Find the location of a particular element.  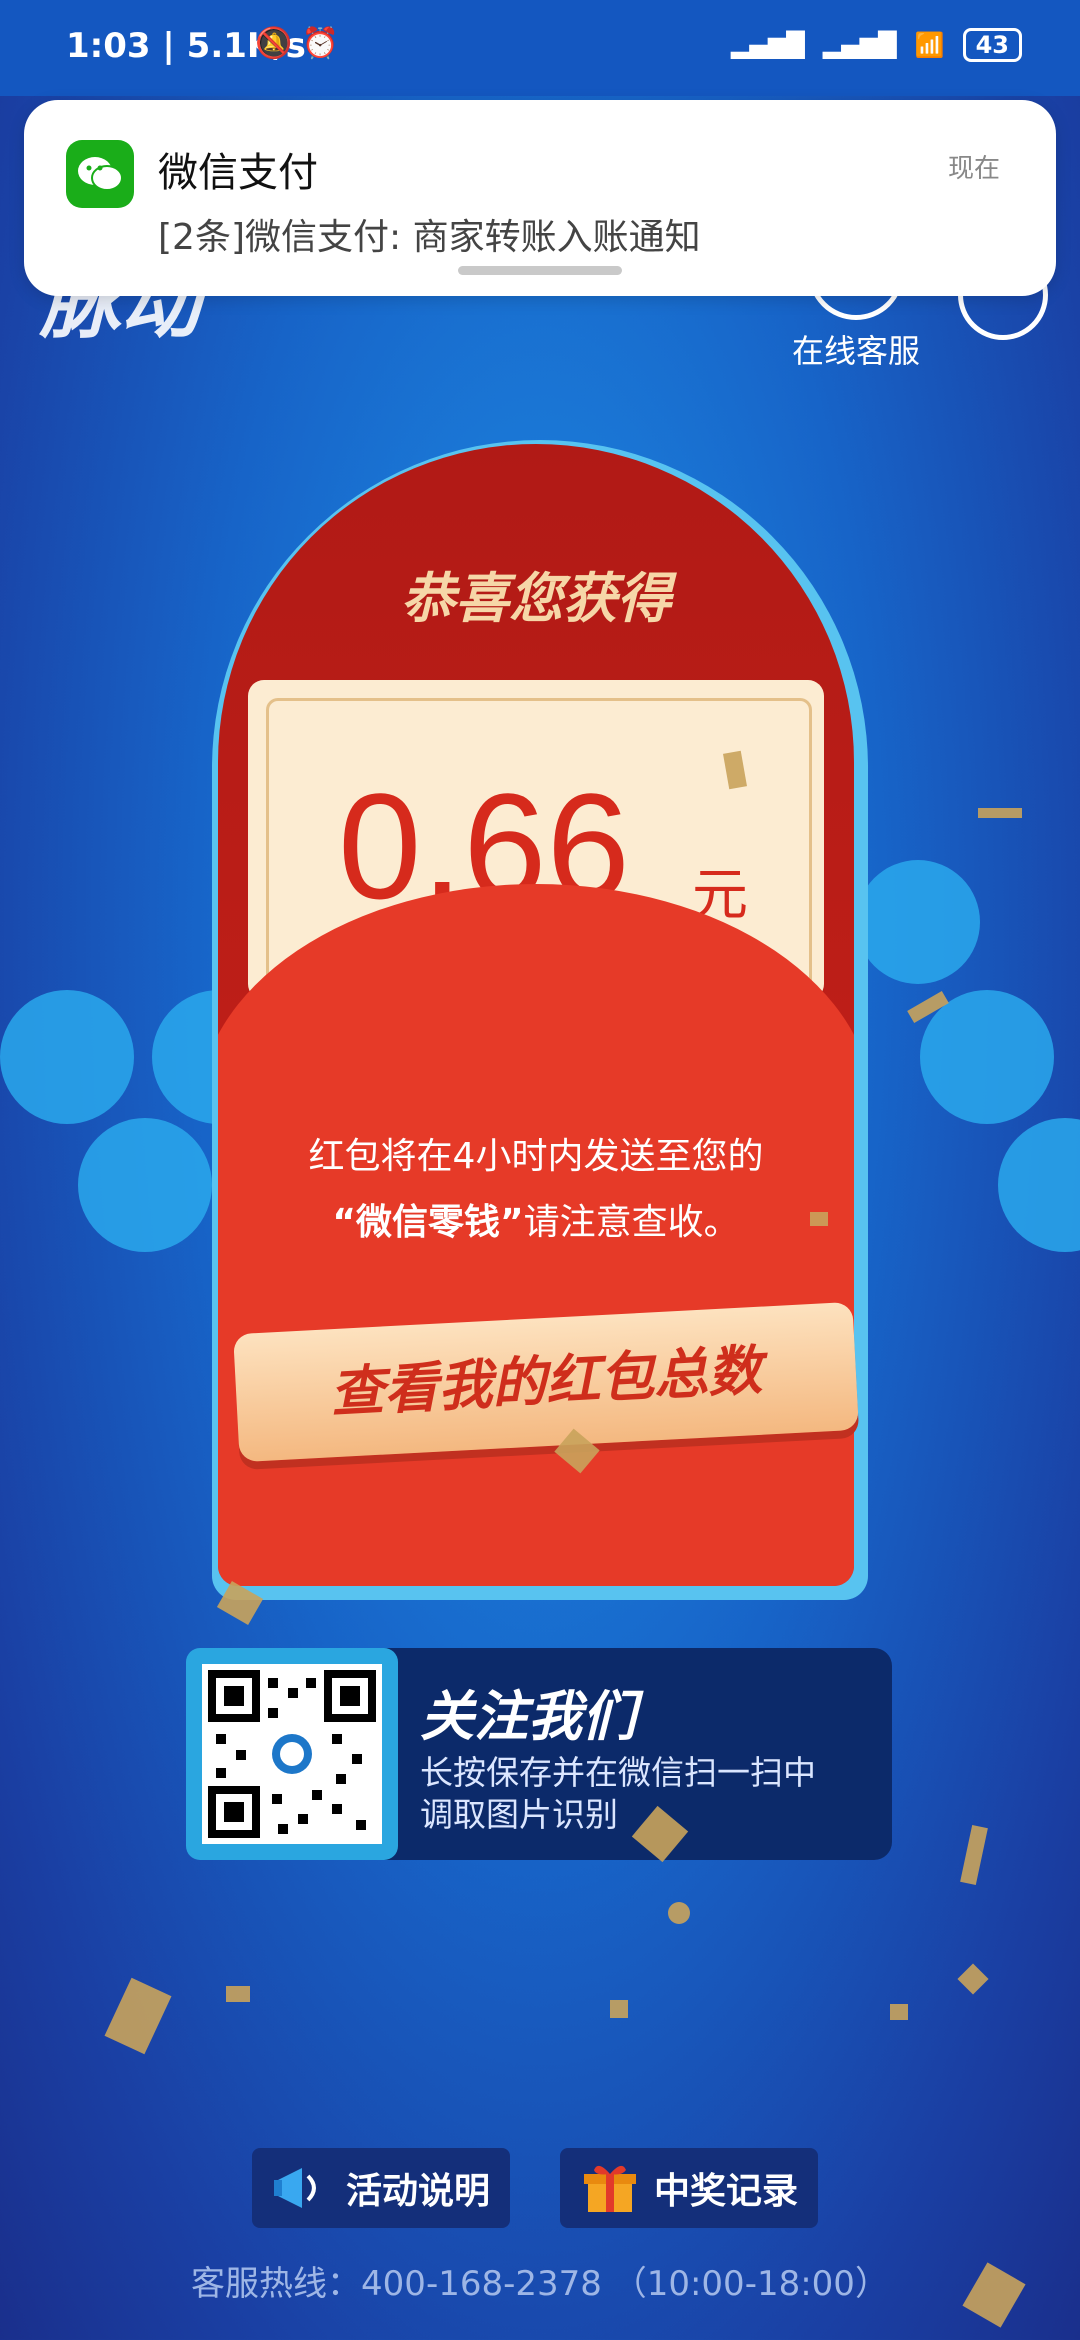

signal-icon-2: ▂▄▆█ is located at coordinates (859, 45).